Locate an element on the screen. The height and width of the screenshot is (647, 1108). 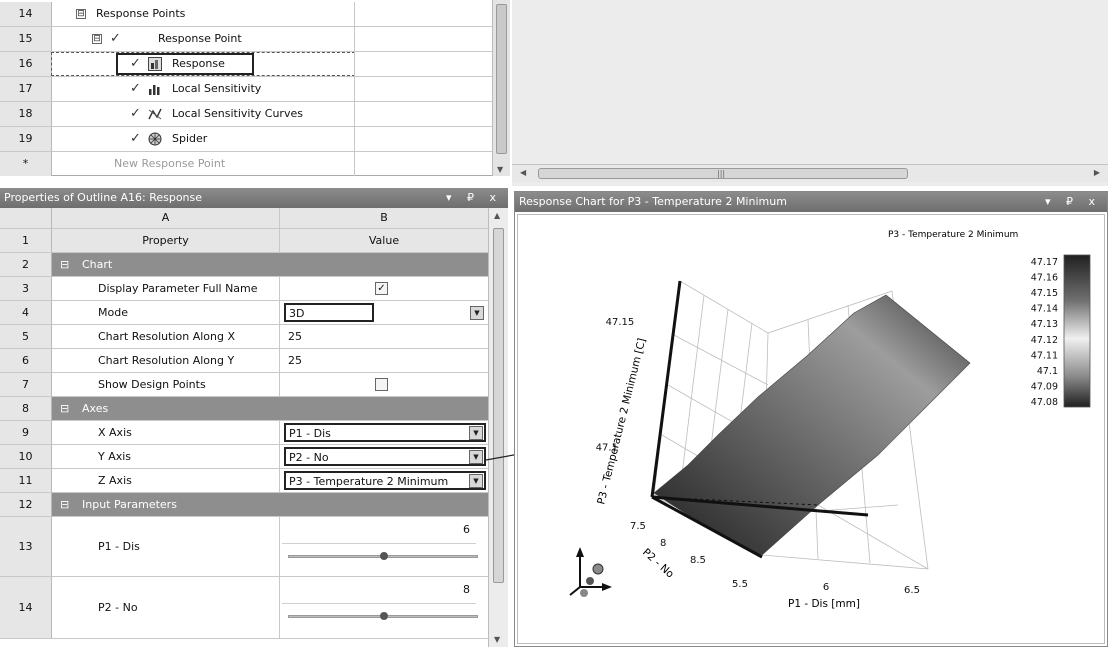
y-tick-label: 8.5 is located at coordinates (698, 560).